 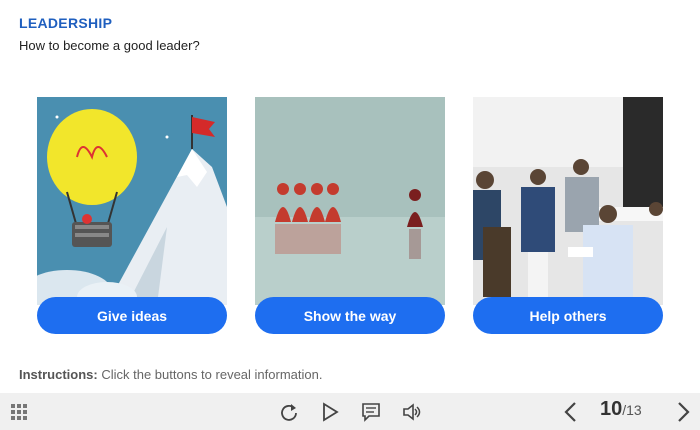 I want to click on pawns-leader-image, so click(x=350, y=201).